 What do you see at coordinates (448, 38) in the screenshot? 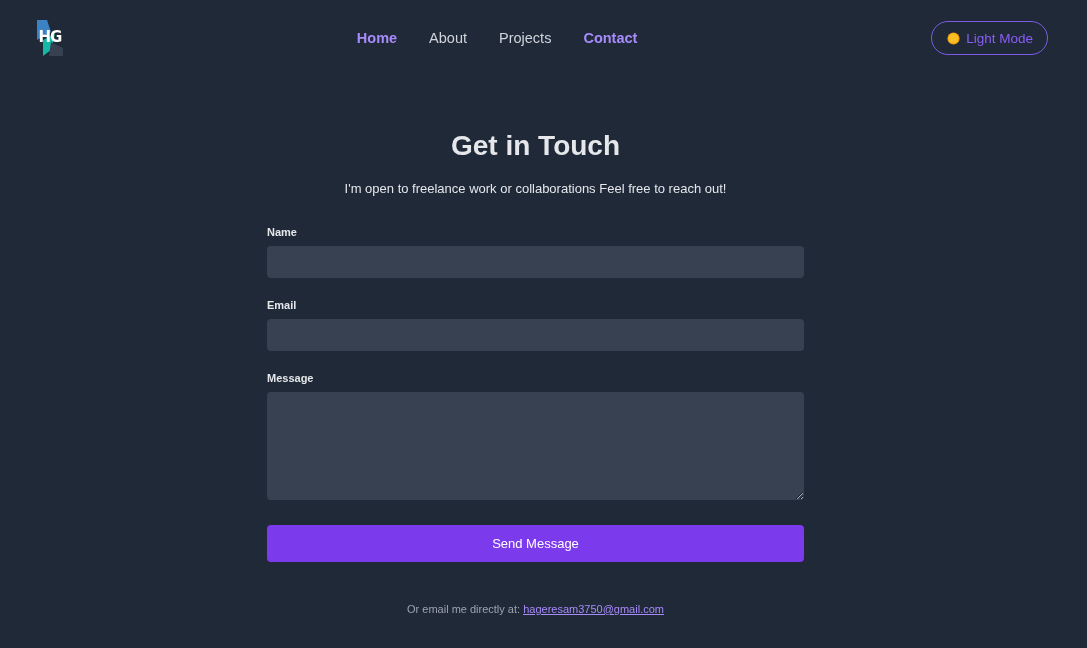
I see `nav-link: About` at bounding box center [448, 38].